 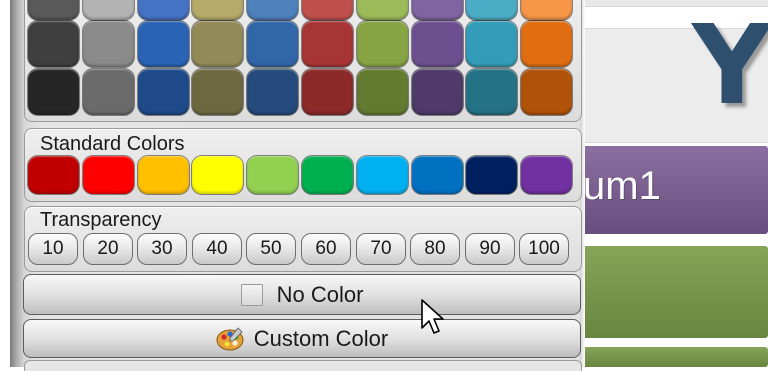 I want to click on no-color-button: No Color, so click(x=302, y=294).